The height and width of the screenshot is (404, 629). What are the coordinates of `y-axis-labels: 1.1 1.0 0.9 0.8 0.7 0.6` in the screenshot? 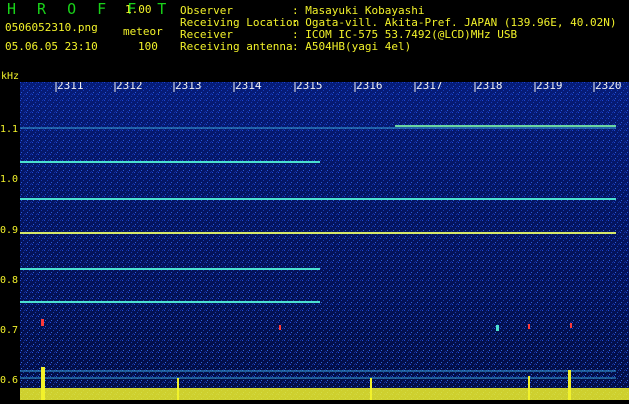 It's located at (10, 239).